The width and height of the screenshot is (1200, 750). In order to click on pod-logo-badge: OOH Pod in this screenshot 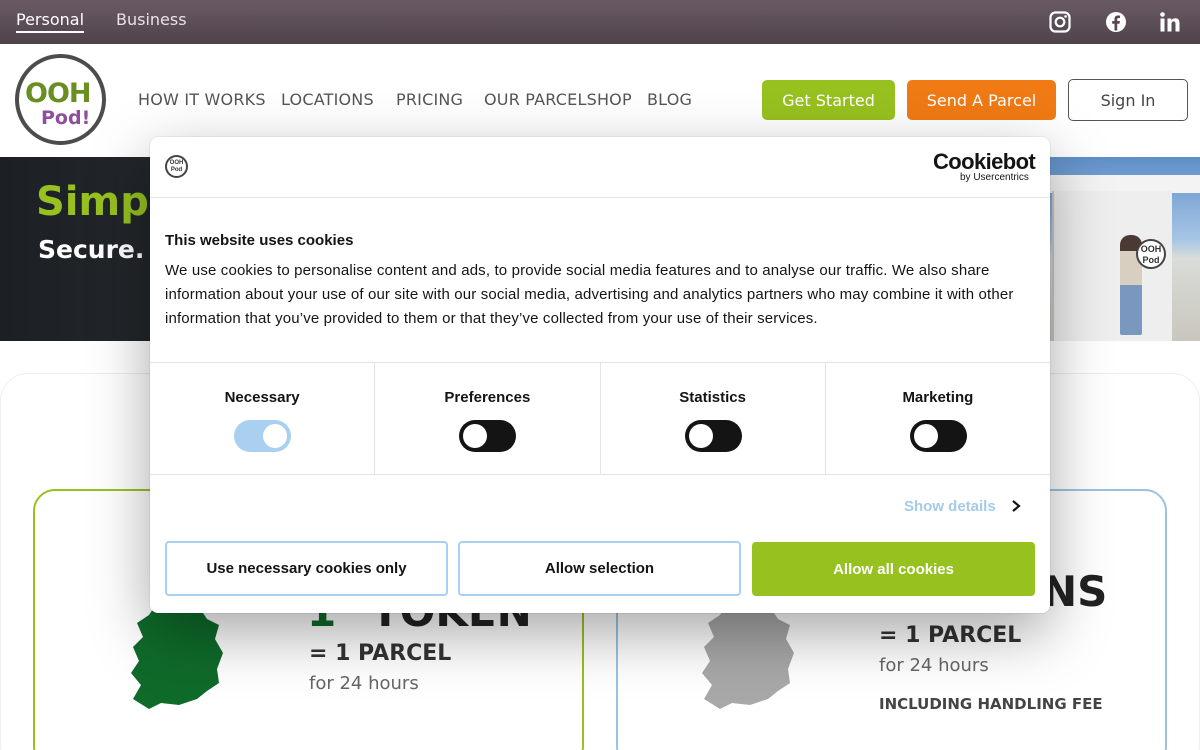, I will do `click(1151, 254)`.